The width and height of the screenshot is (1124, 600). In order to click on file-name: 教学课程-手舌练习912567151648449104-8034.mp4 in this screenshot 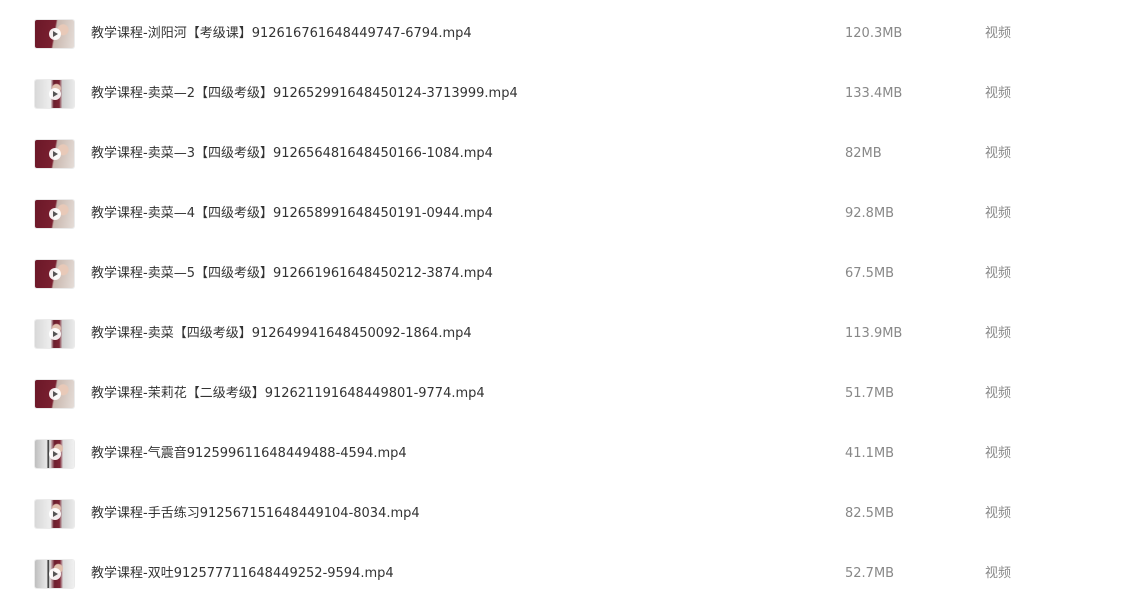, I will do `click(255, 514)`.